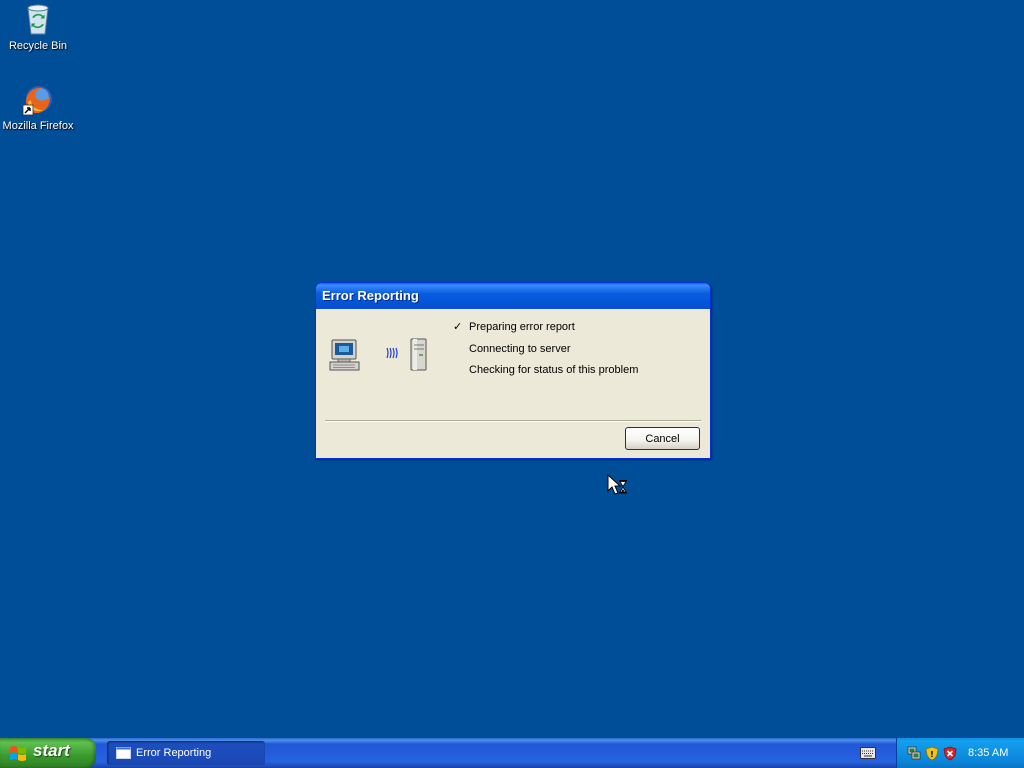  What do you see at coordinates (868, 753) in the screenshot?
I see `keyboard-icon` at bounding box center [868, 753].